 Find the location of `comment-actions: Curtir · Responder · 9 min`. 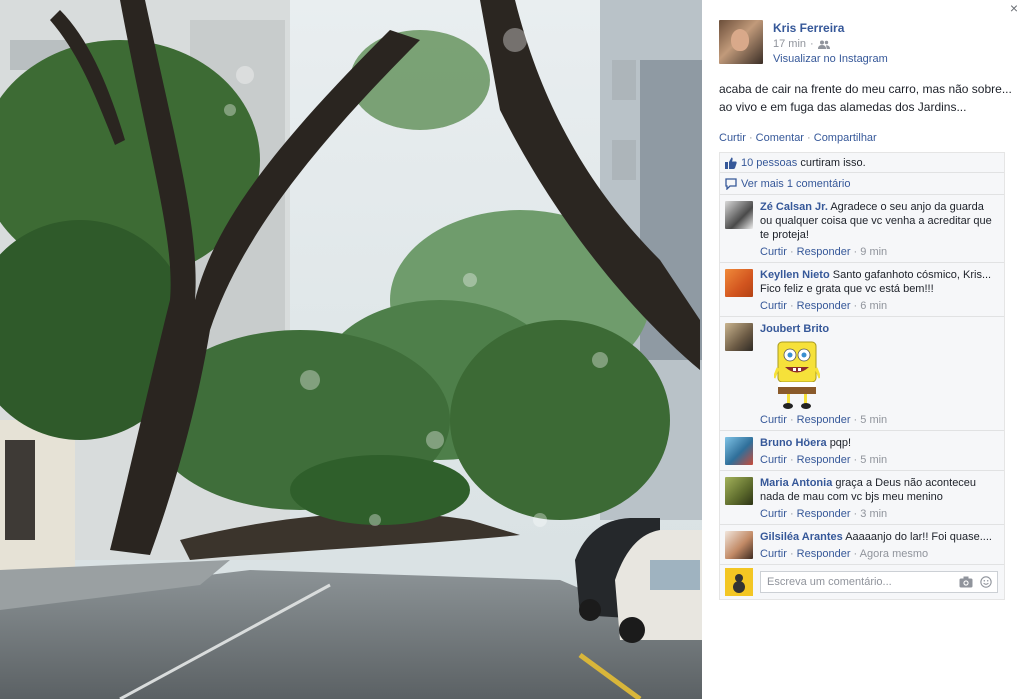

comment-actions: Curtir · Responder · 9 min is located at coordinates (879, 252).